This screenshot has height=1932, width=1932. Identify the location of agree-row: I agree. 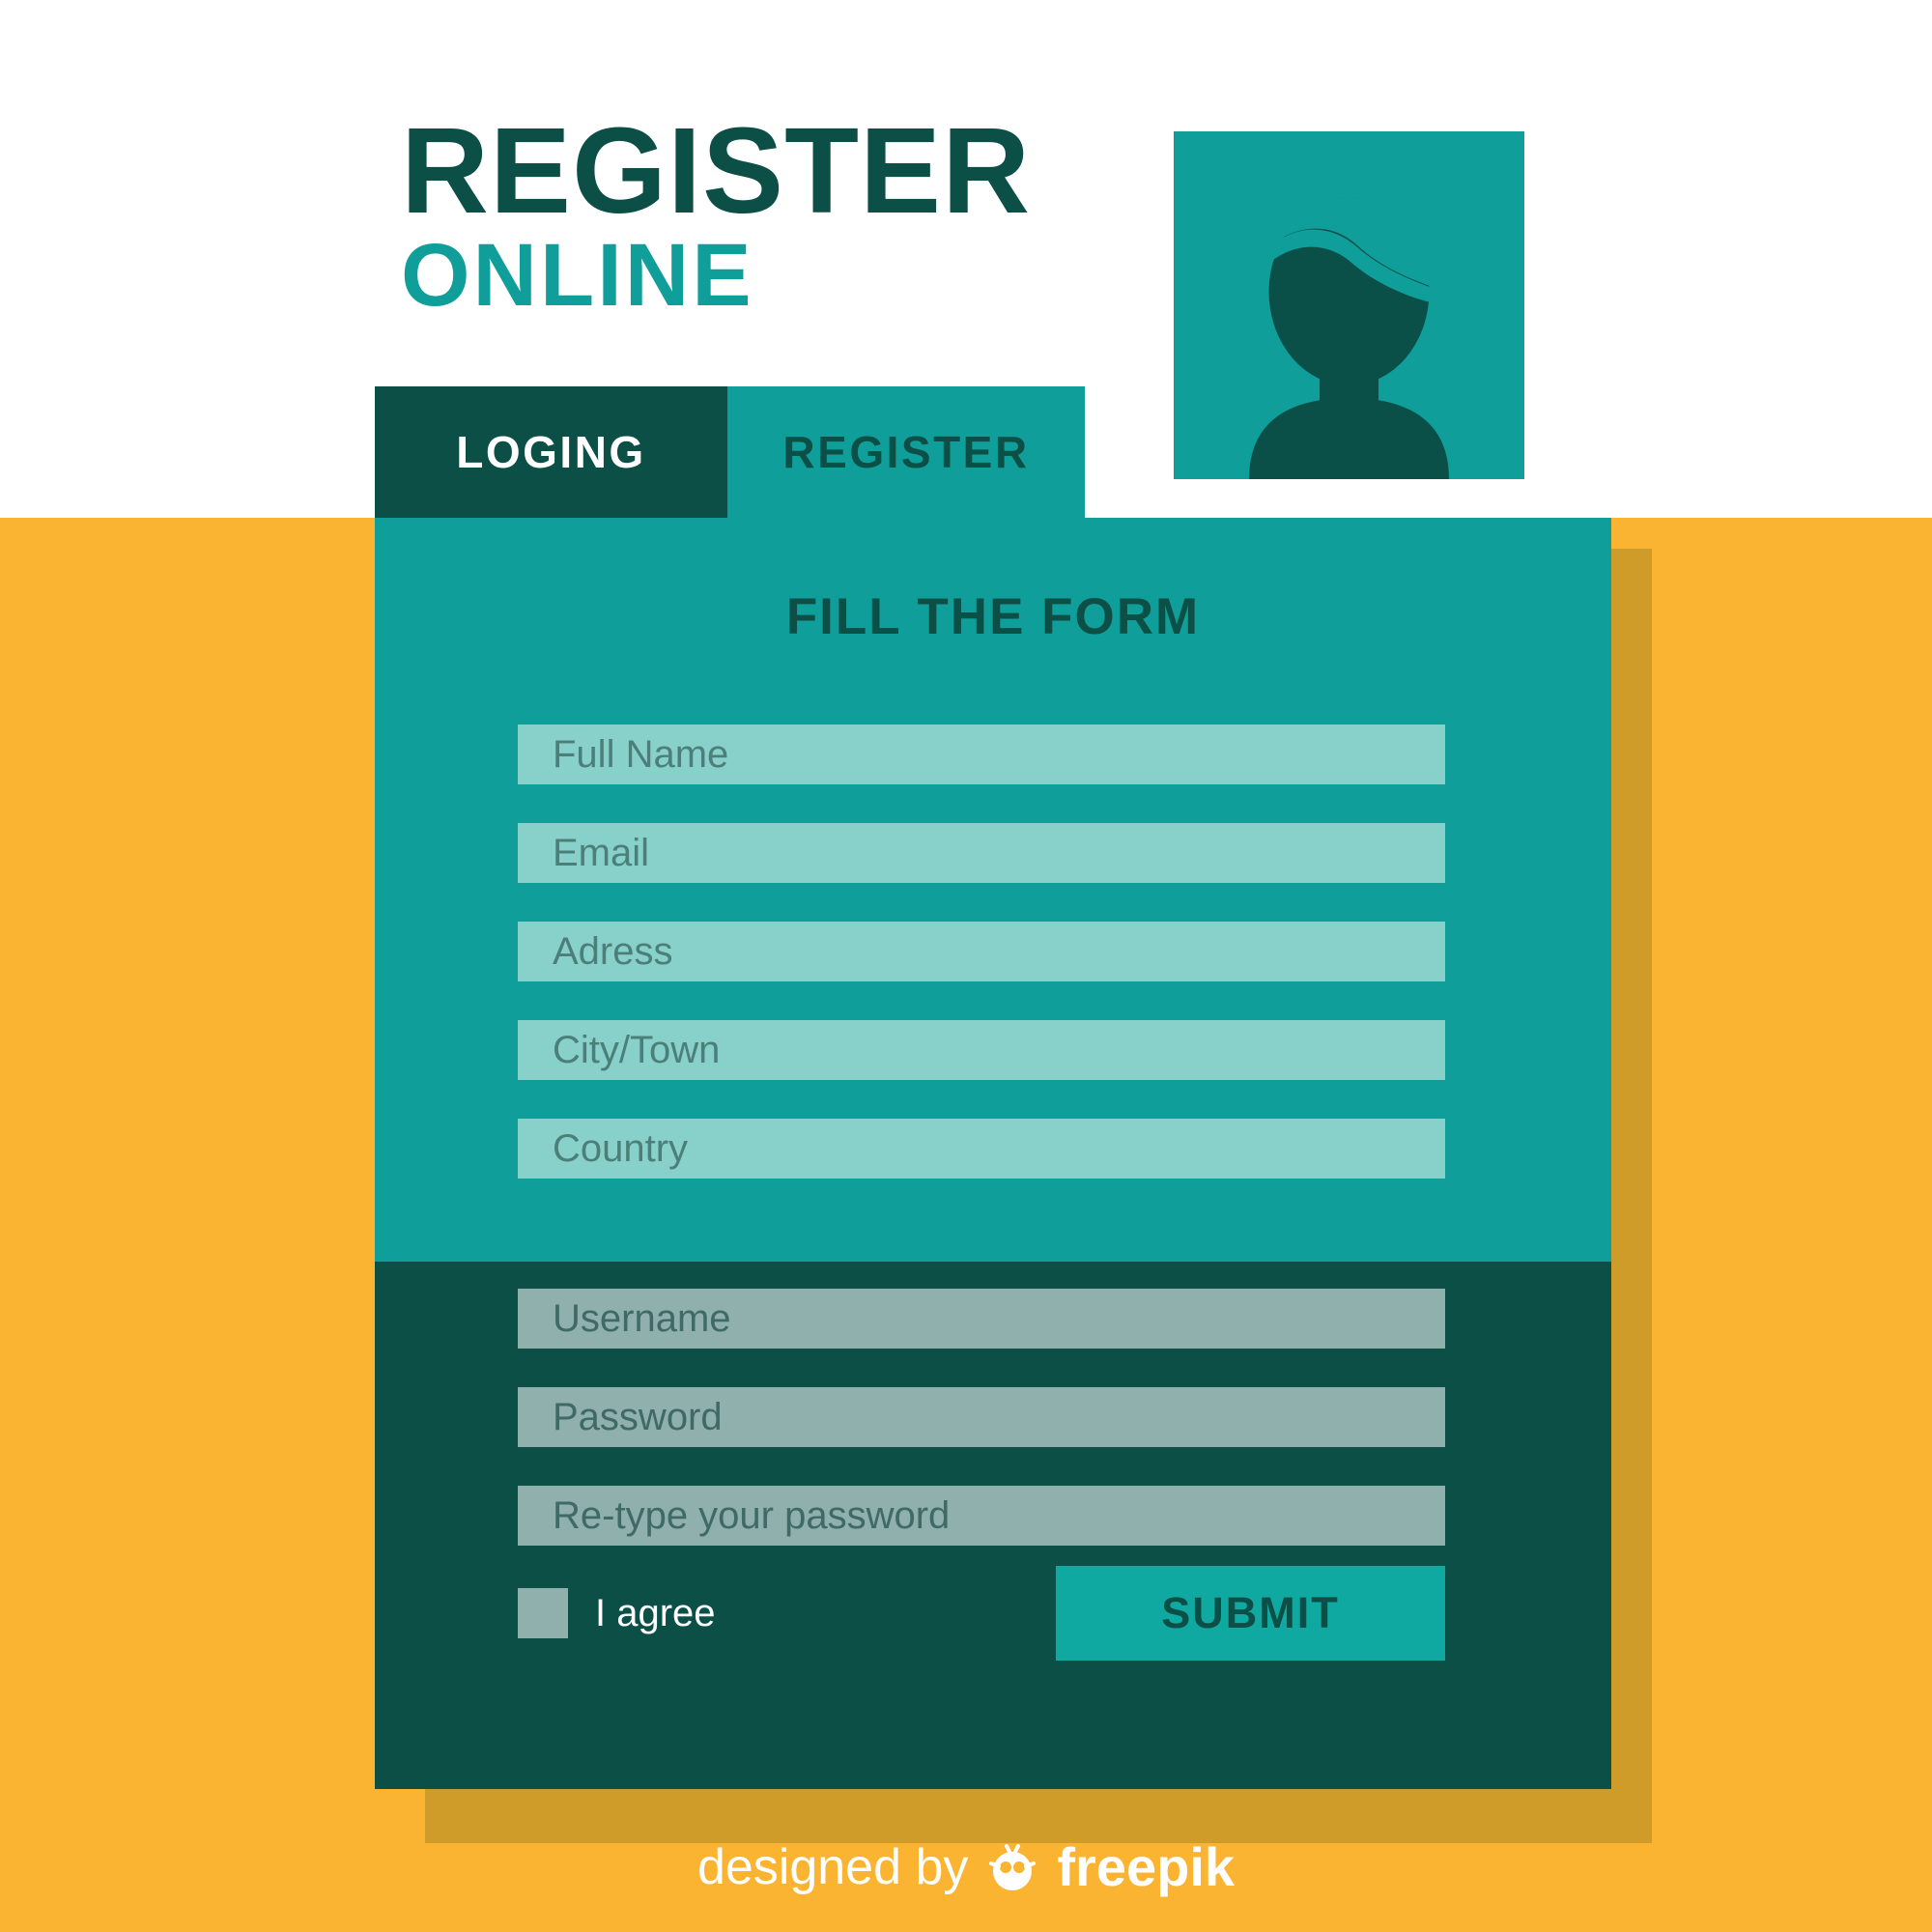
(617, 1613).